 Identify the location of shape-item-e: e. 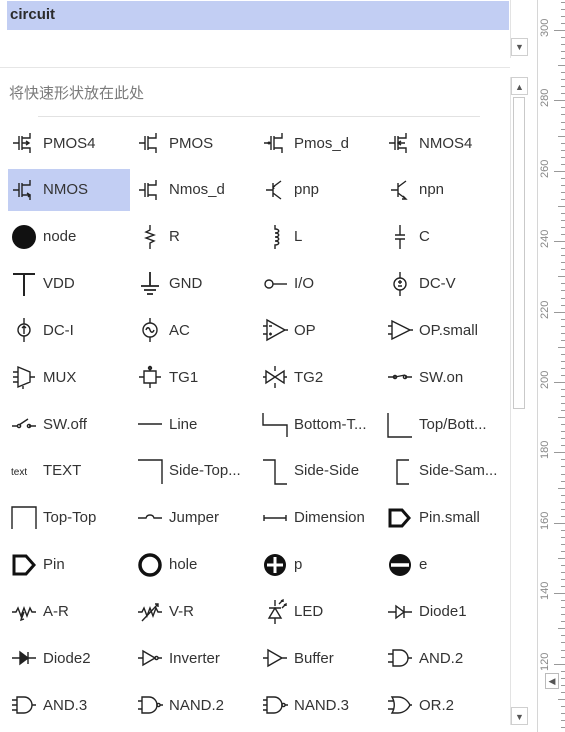
(445, 565).